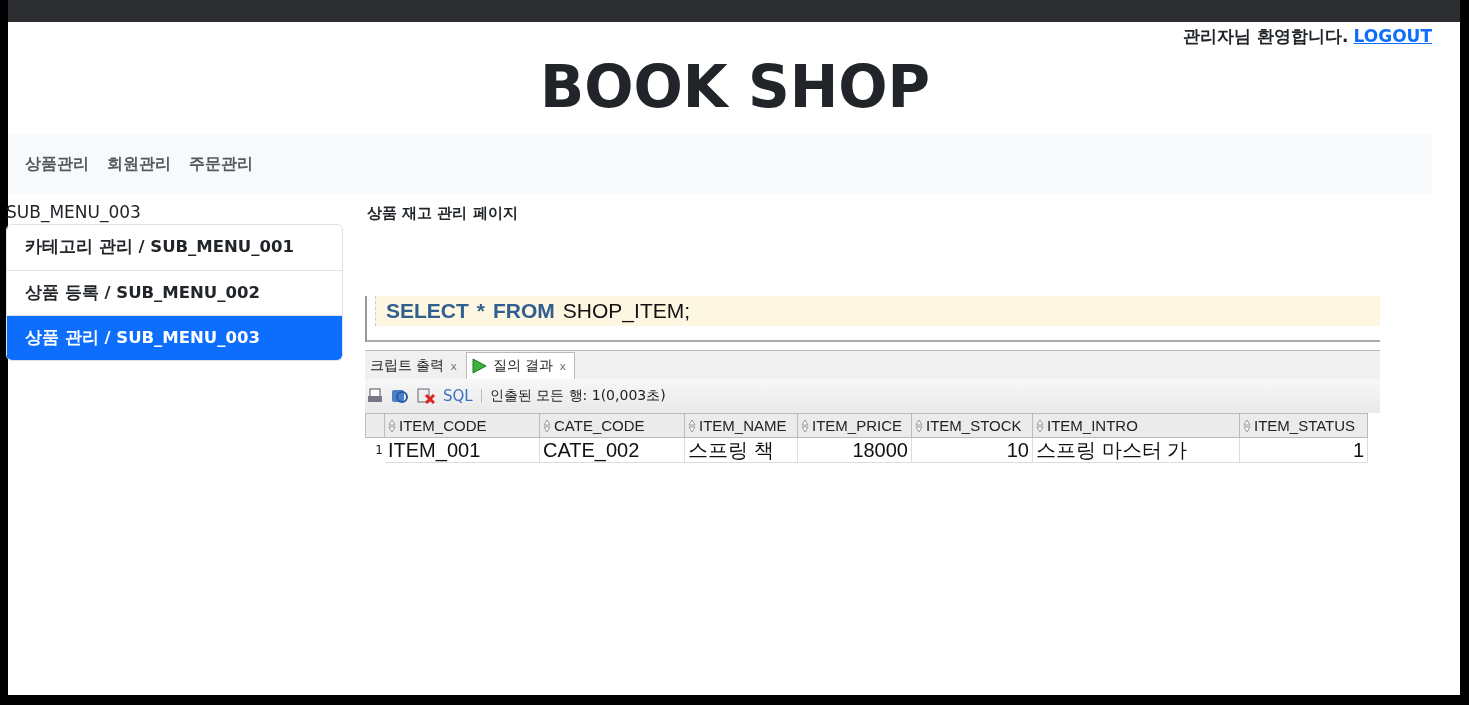  Describe the element at coordinates (741, 450) in the screenshot. I see `table-cell: 스프링 책` at that location.